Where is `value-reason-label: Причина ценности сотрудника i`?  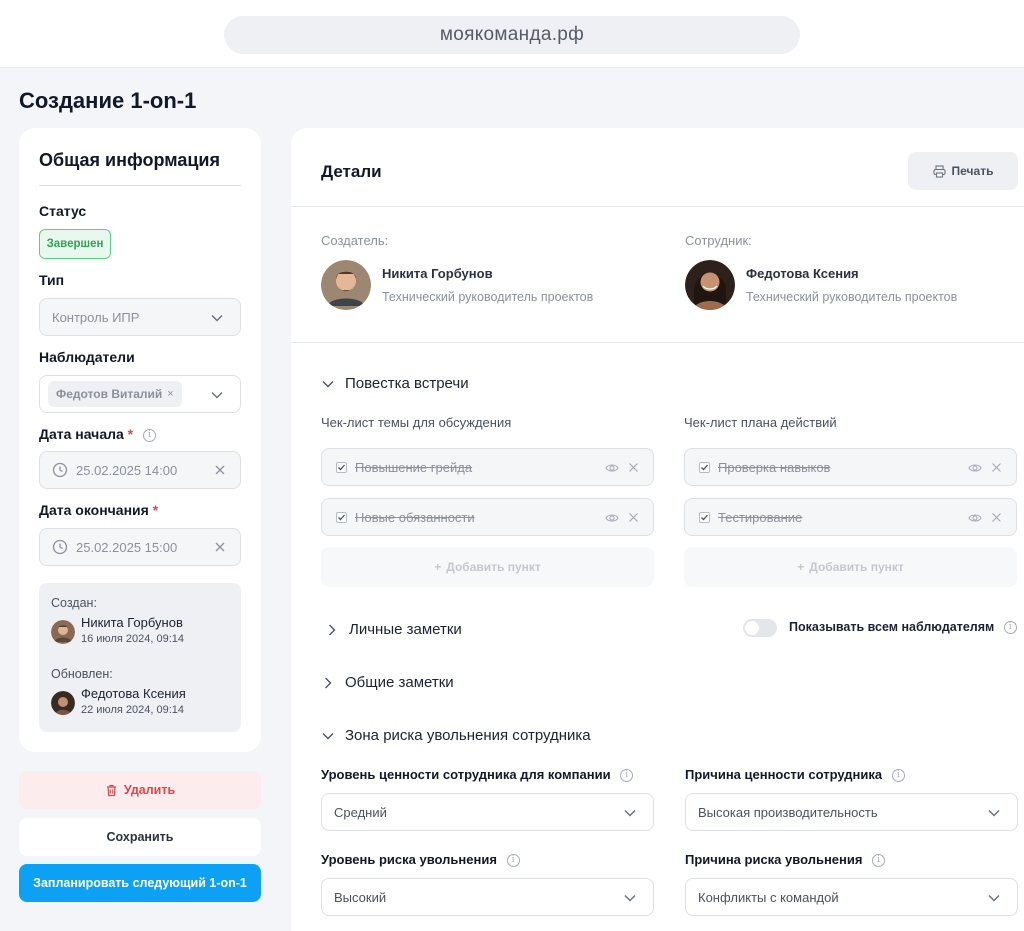 value-reason-label: Причина ценности сотрудника i is located at coordinates (795, 775).